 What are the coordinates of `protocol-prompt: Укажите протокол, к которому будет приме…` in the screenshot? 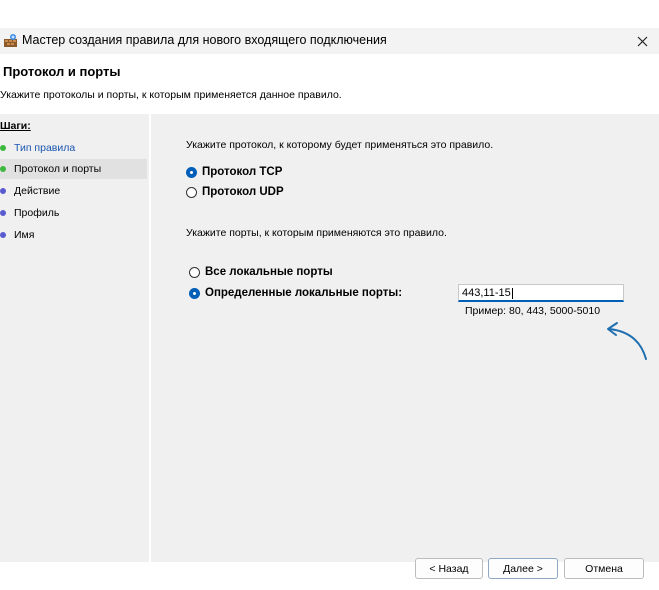 It's located at (340, 145).